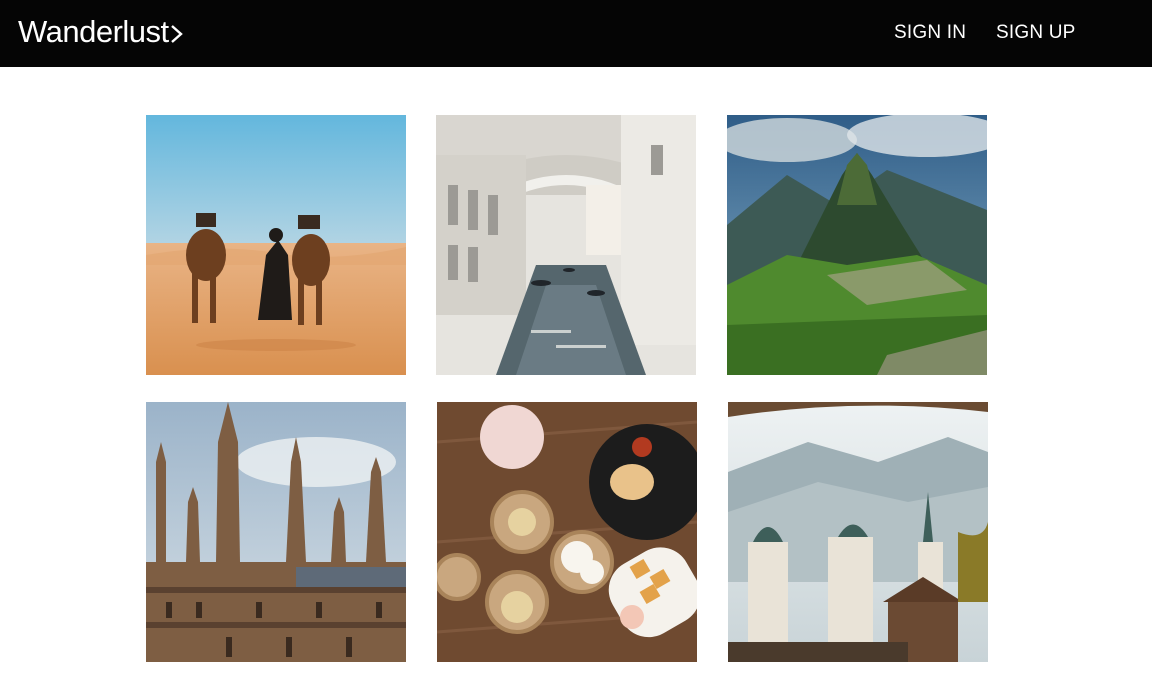 This screenshot has height=700, width=1152. I want to click on dim-sum-table-photo, so click(567, 532).